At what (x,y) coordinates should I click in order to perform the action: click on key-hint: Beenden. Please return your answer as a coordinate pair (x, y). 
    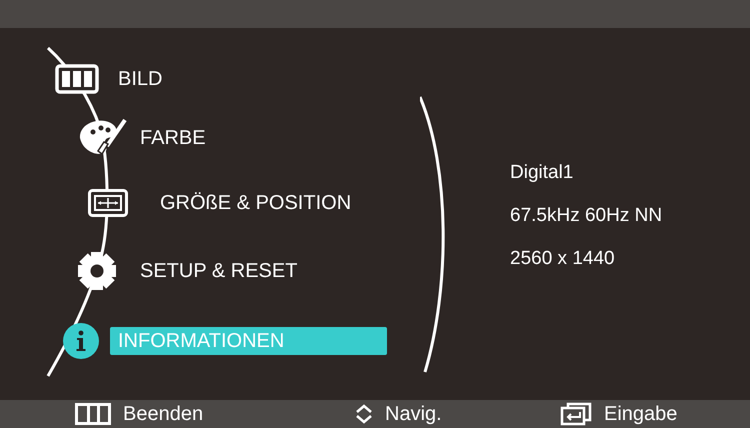
    Looking at the image, I should click on (163, 414).